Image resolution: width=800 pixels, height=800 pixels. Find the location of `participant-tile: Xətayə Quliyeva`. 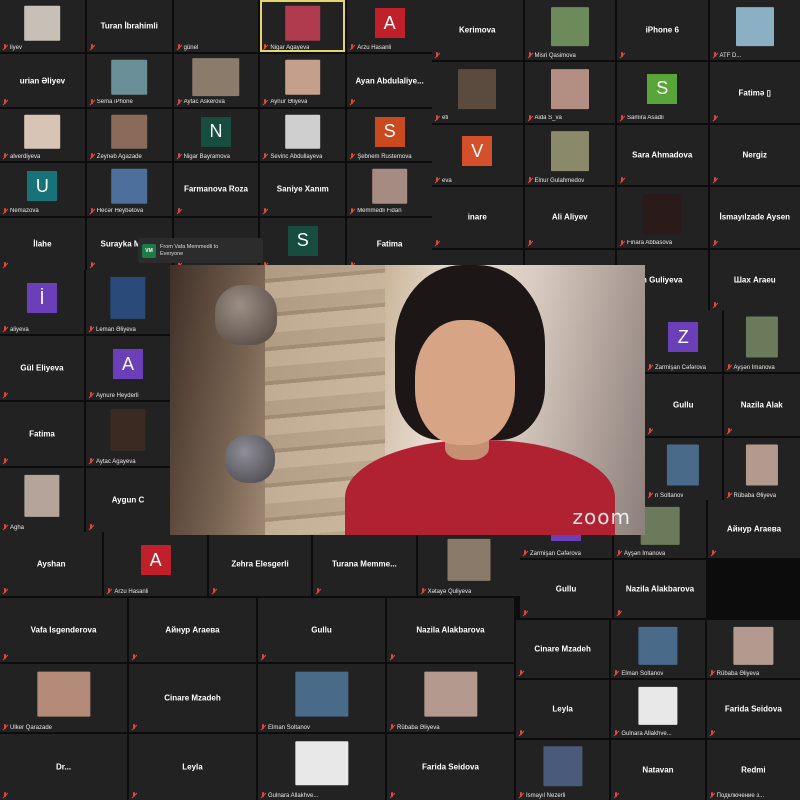

participant-tile: Xətayə Quliyeva is located at coordinates (468, 564).